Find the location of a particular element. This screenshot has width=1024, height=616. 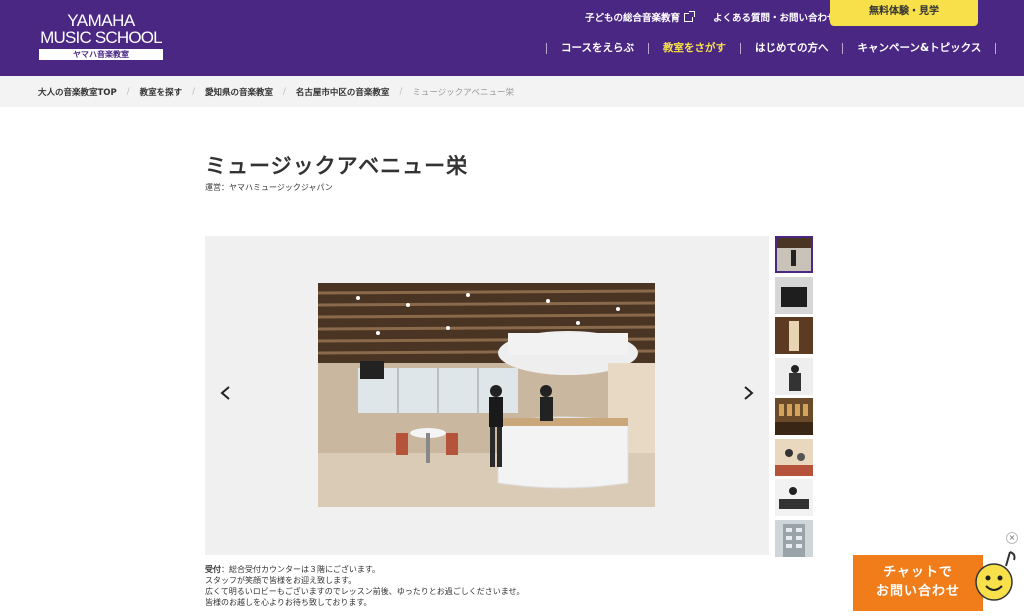

operator-text: 運営：ヤマハミュージックジャパン is located at coordinates (269, 187).